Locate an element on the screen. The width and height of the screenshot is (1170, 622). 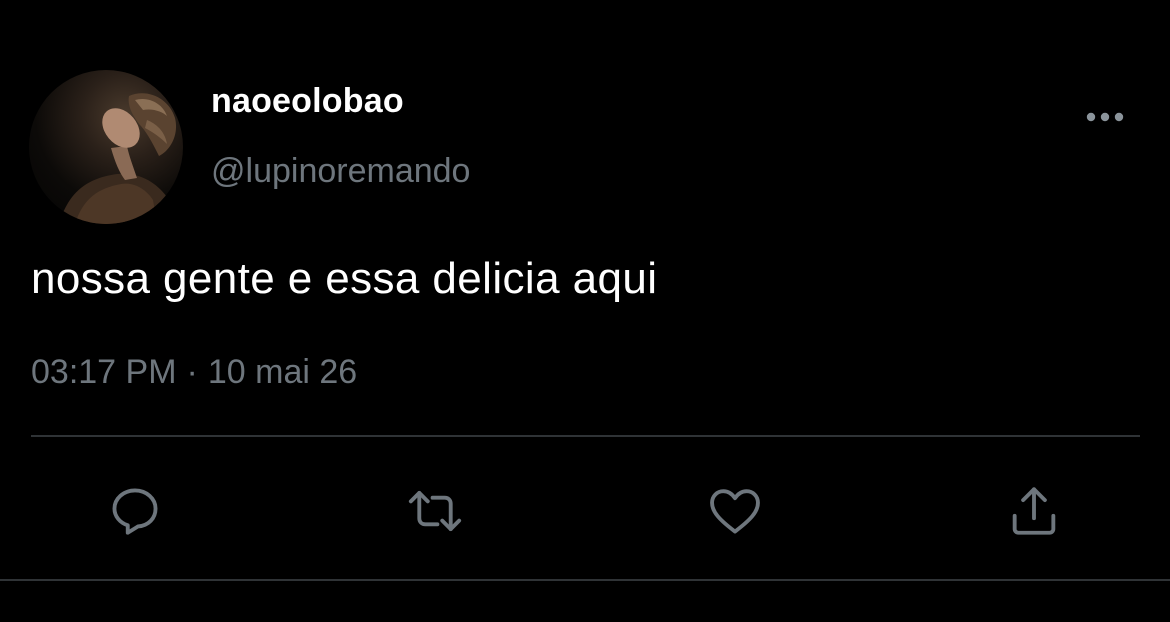
heart-icon is located at coordinates (735, 511).